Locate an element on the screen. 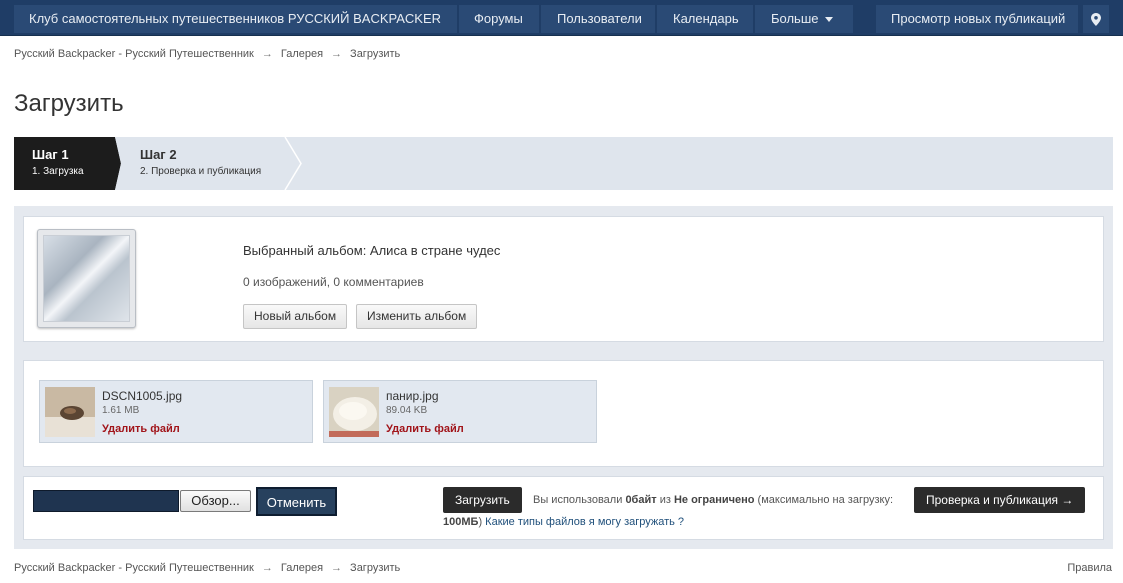 The image size is (1123, 583). file-item: DSCN1005.jpg 1.61 MB Удалить файл is located at coordinates (176, 411).